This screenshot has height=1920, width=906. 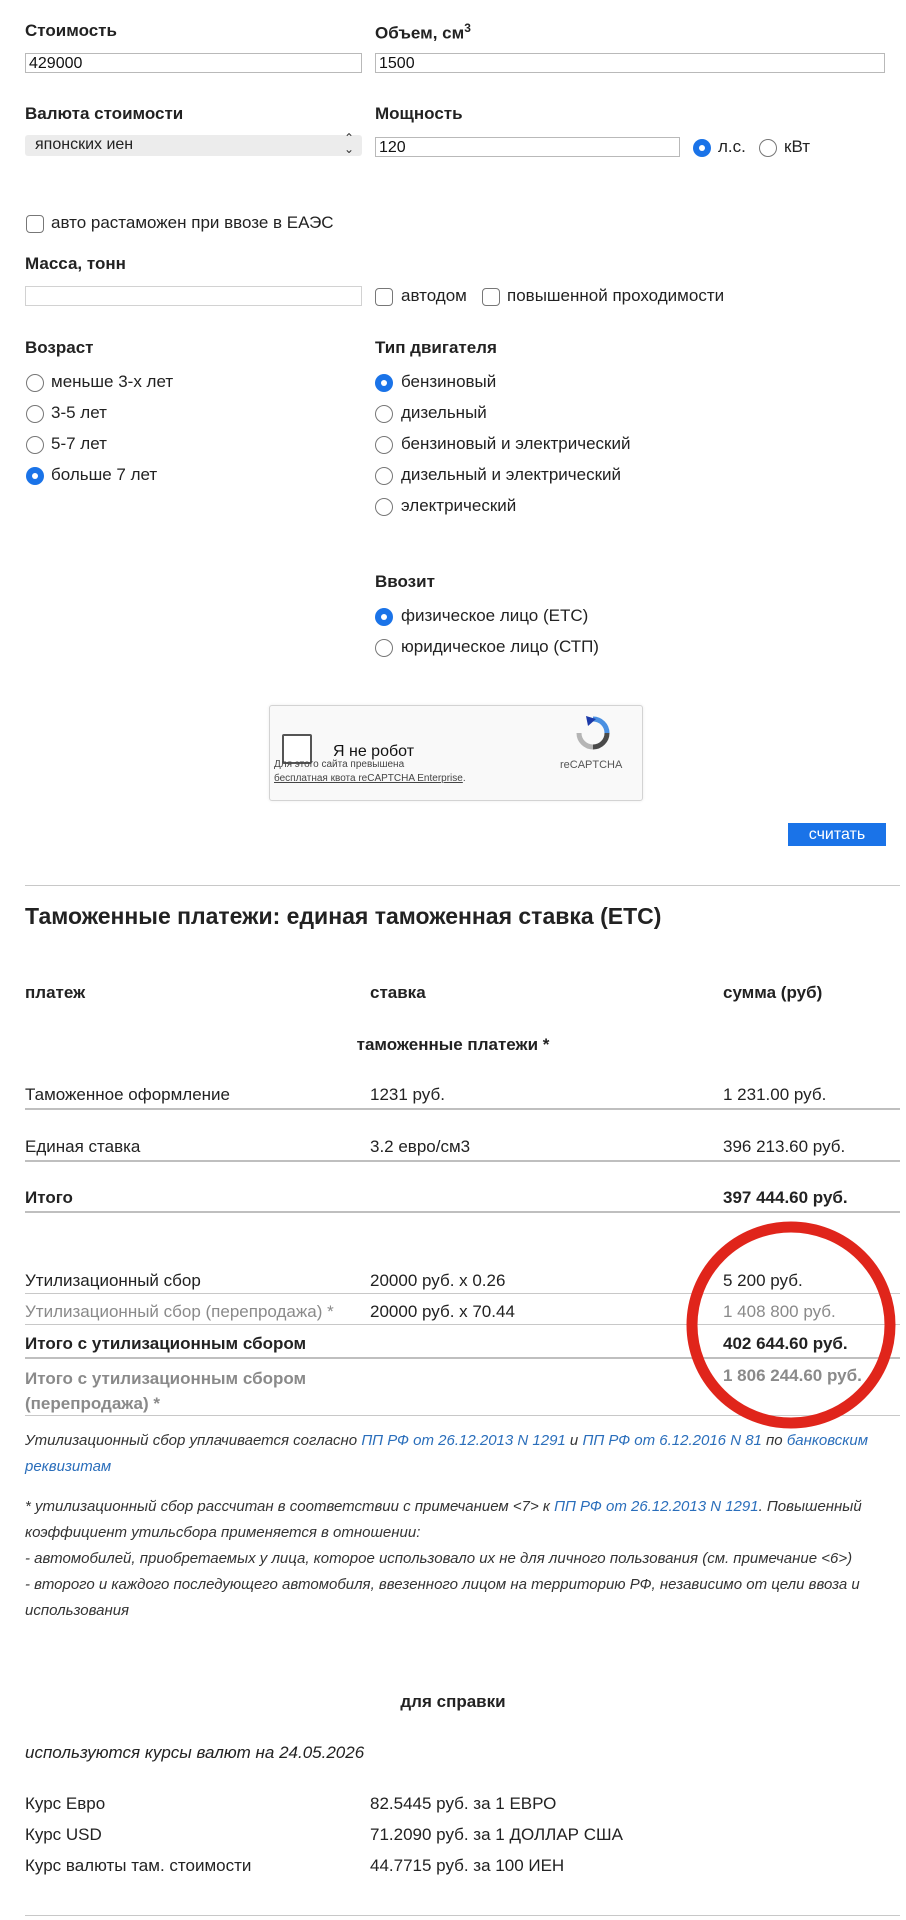 I want to click on calculate-button: считать, so click(x=837, y=834).